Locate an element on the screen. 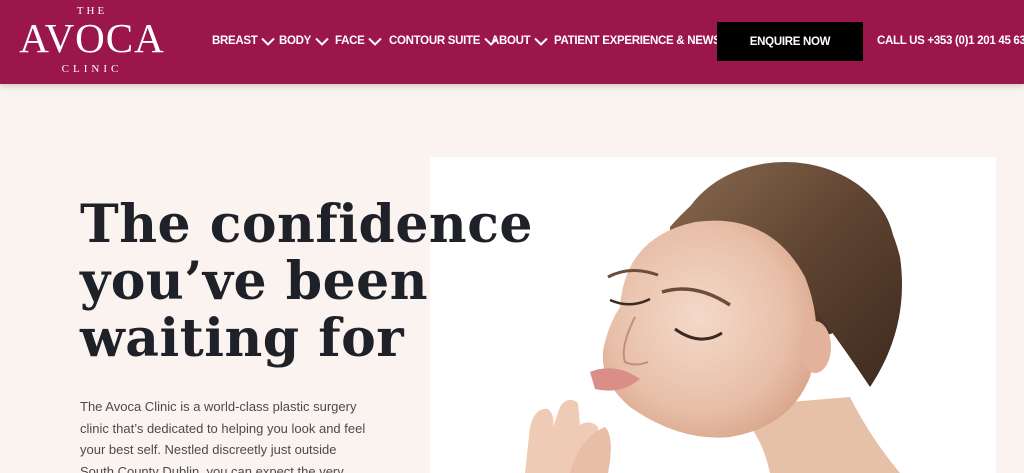 The image size is (1024, 473). nav-patient-experience-news: PATIENT EXPERIENCE & NEWS is located at coordinates (646, 41).